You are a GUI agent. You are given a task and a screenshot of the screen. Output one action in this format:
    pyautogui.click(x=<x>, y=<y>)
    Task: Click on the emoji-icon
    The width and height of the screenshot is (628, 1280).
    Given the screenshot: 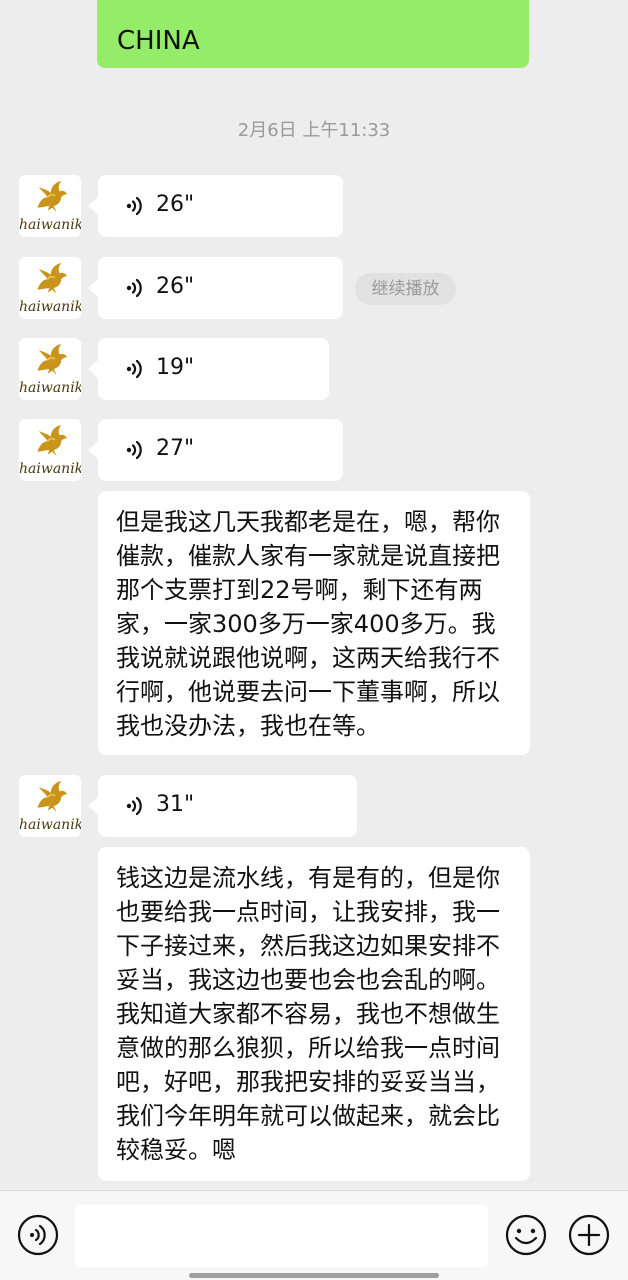 What is the action you would take?
    pyautogui.click(x=526, y=1235)
    